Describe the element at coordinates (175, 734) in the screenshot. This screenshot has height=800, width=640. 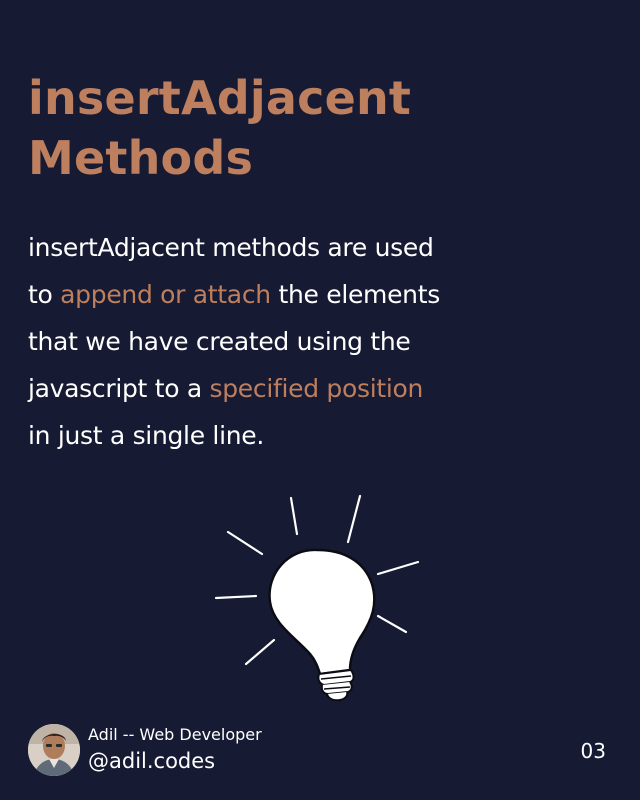
I see `author-role: Adil -- Web Developer` at that location.